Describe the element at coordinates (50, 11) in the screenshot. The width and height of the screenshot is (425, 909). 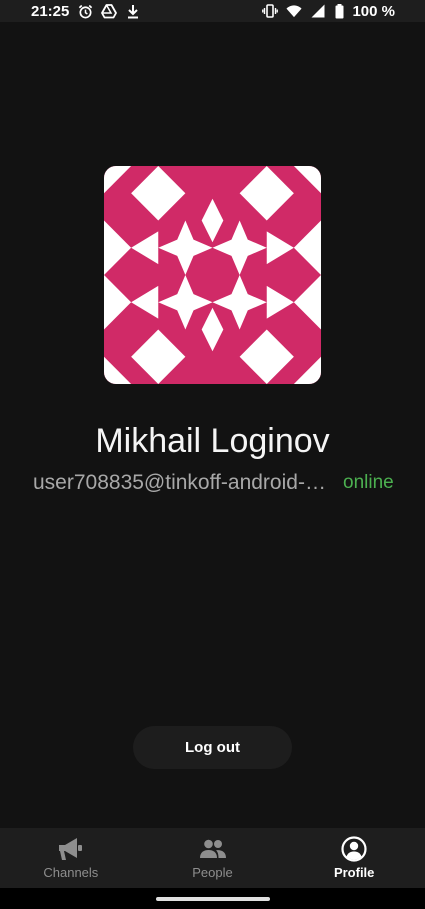
I see `status-time: 21:25` at that location.